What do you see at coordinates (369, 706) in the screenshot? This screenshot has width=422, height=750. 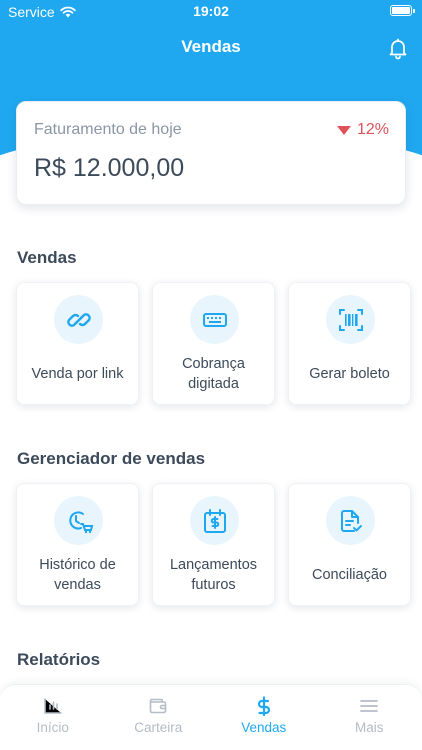 I see `menu-icon` at bounding box center [369, 706].